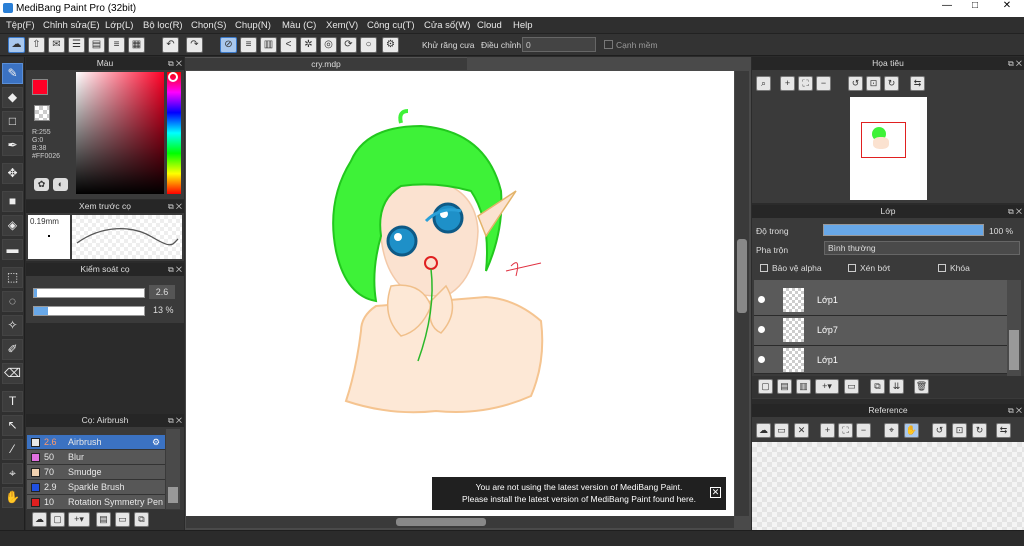  What do you see at coordinates (20, 25) in the screenshot?
I see `menu-file: Tệp(F)` at bounding box center [20, 25].